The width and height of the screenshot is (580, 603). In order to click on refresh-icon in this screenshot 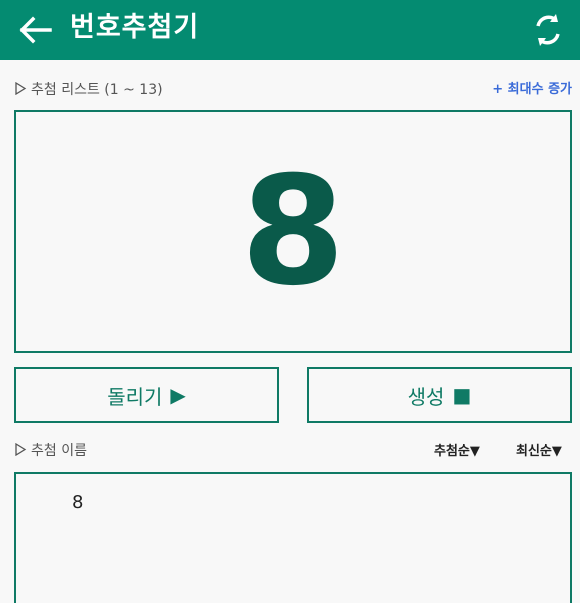, I will do `click(548, 30)`.